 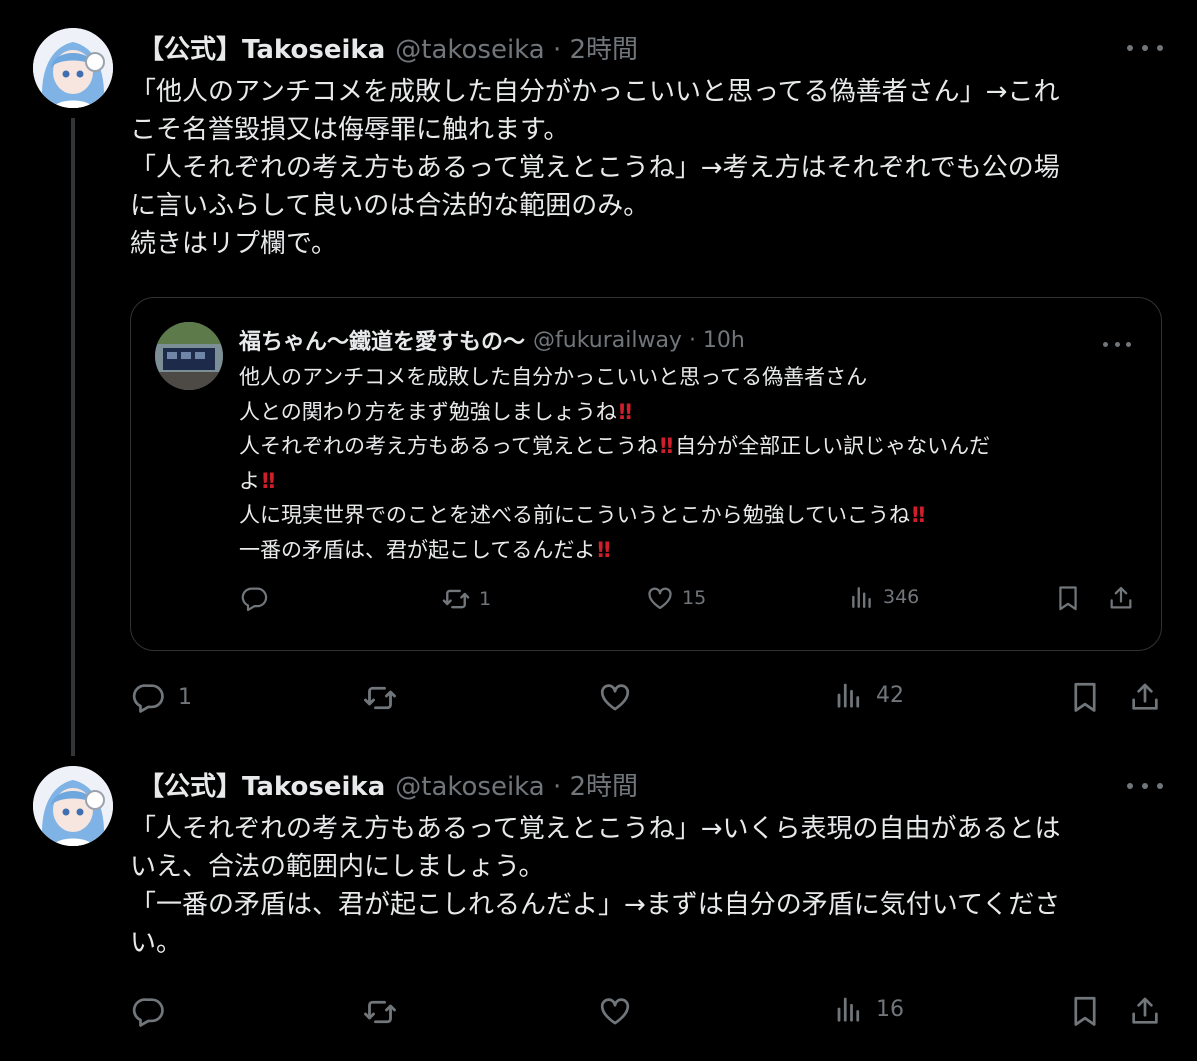 I want to click on text-line: い。, so click(x=156, y=943).